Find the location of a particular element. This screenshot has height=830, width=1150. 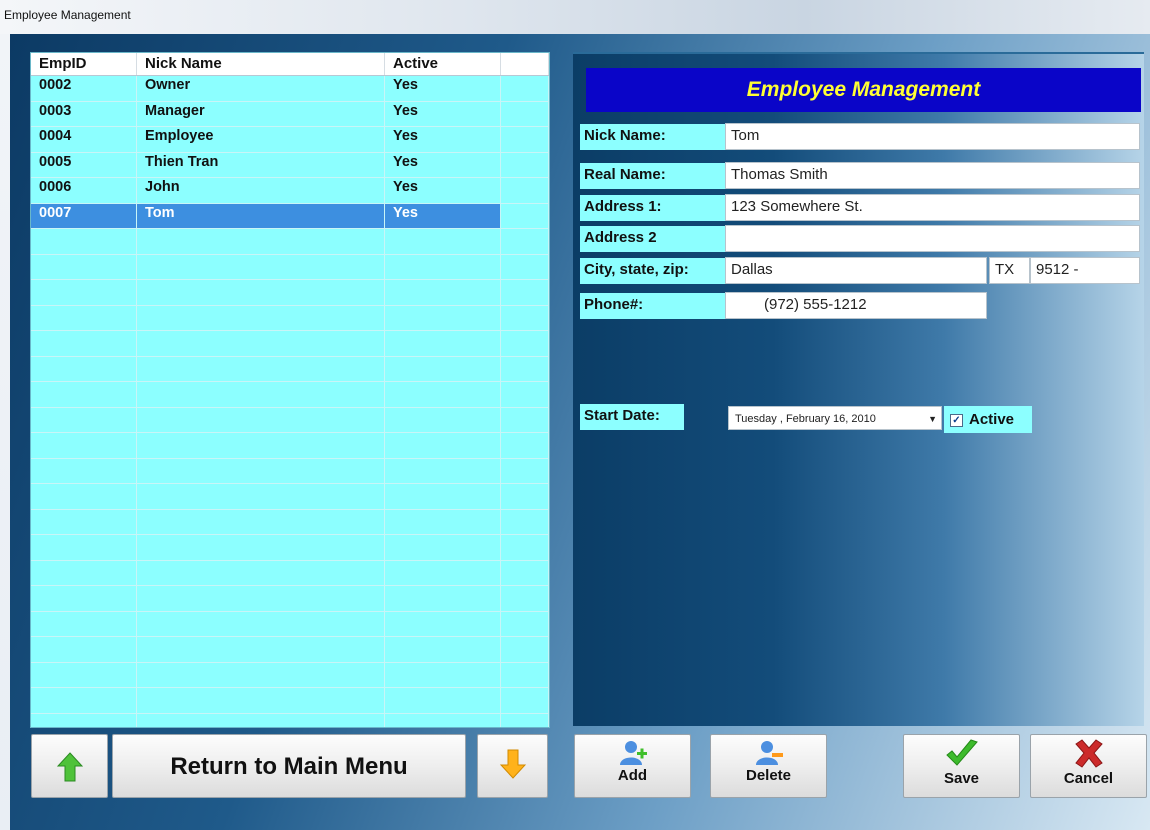

address1-label: Address 1: is located at coordinates (652, 208).